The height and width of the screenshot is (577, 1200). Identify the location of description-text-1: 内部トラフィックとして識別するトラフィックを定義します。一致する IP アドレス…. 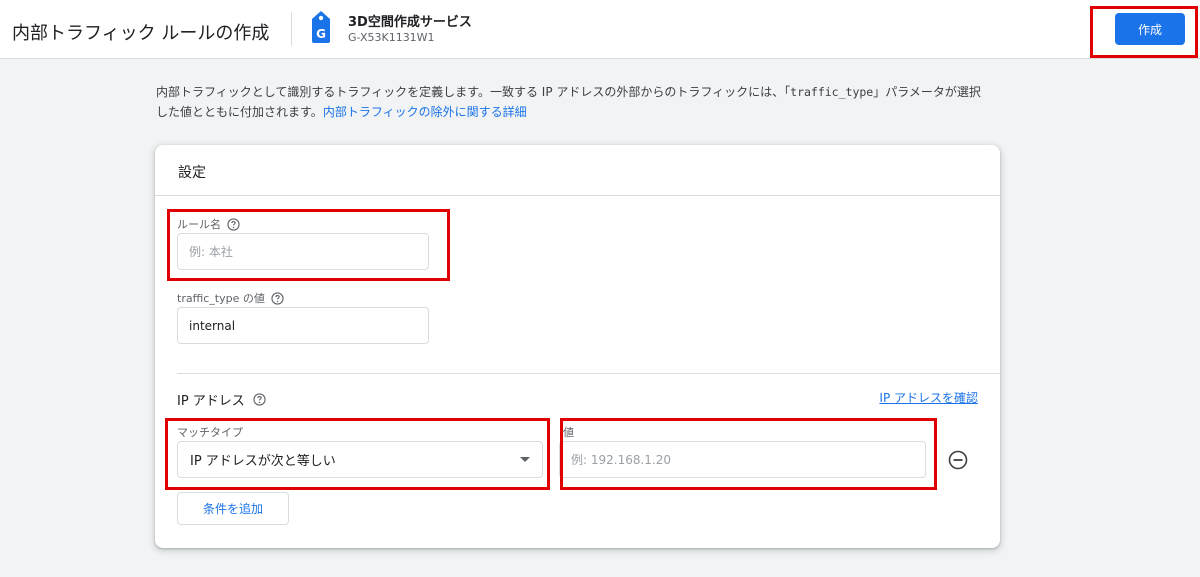
(473, 92).